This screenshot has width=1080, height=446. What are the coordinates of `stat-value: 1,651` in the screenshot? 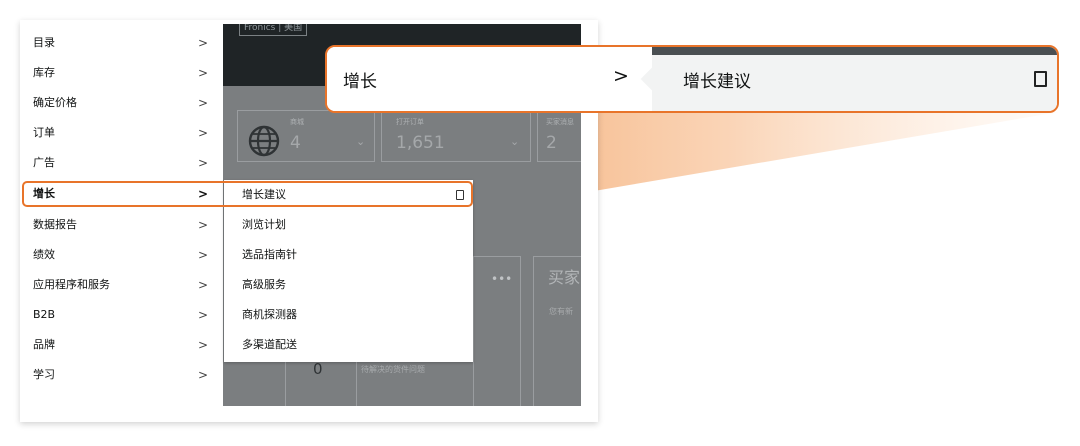 It's located at (420, 143).